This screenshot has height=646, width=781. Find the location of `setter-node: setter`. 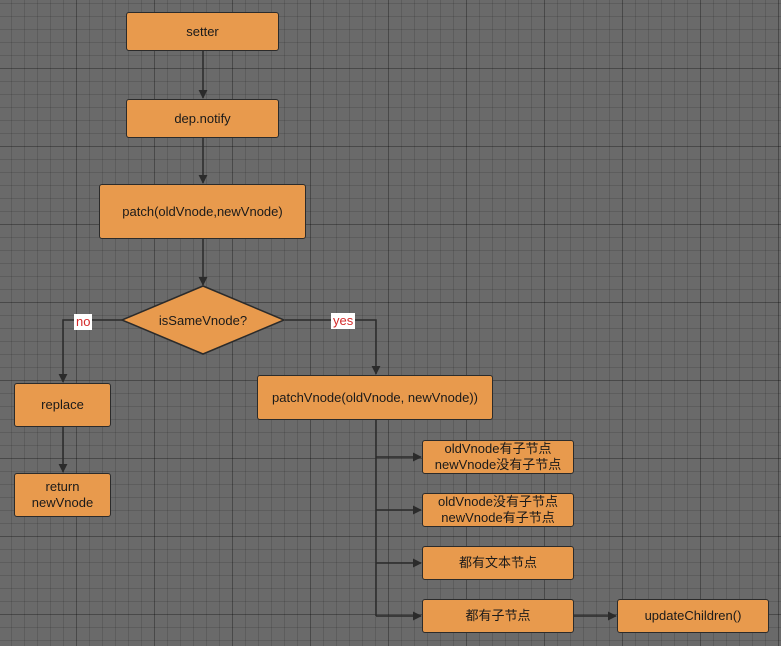

setter-node: setter is located at coordinates (202, 31).